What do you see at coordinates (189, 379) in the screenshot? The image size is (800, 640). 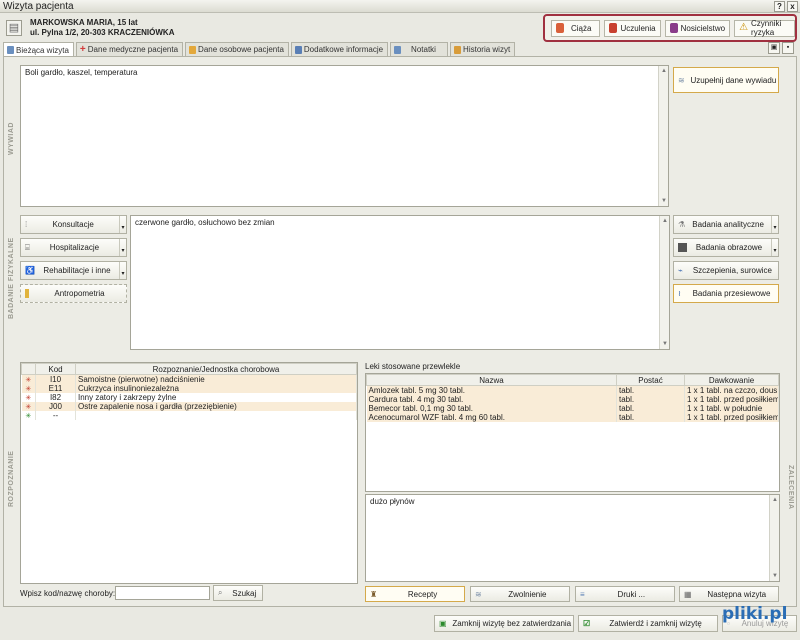 I see `table-row: ✳ I10 Samoistne (pierwotne) nadciśnienie` at bounding box center [189, 379].